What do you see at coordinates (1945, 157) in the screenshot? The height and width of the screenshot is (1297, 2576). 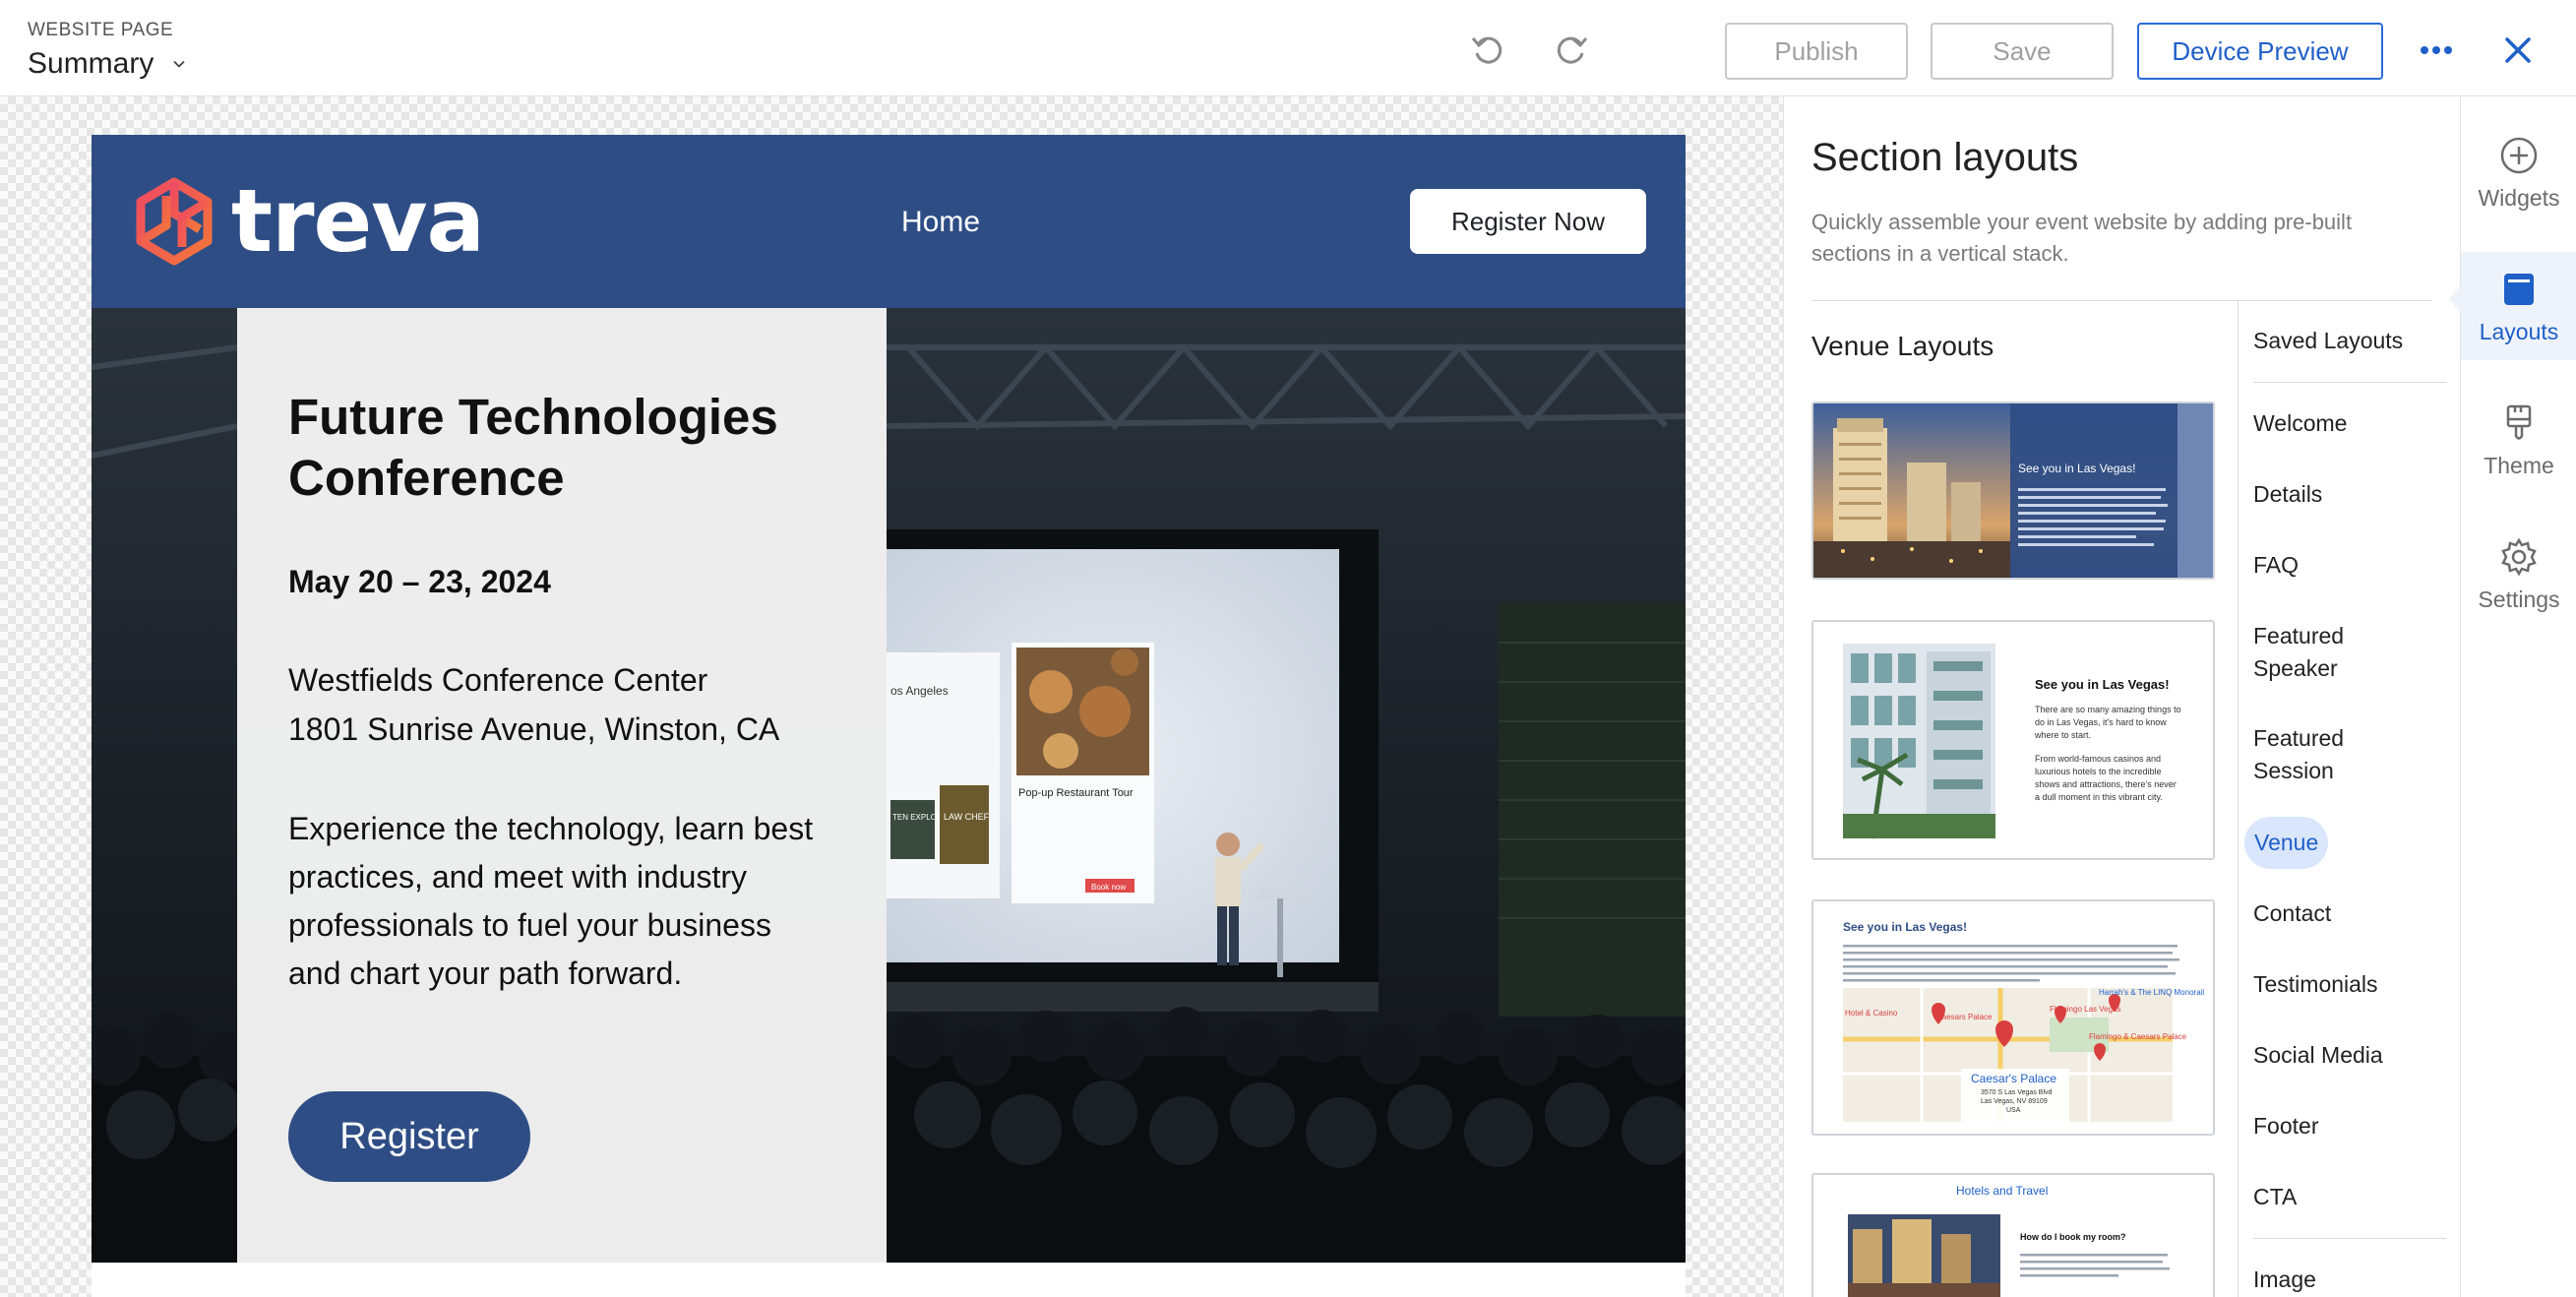 I see `panel-title: Section layouts` at bounding box center [1945, 157].